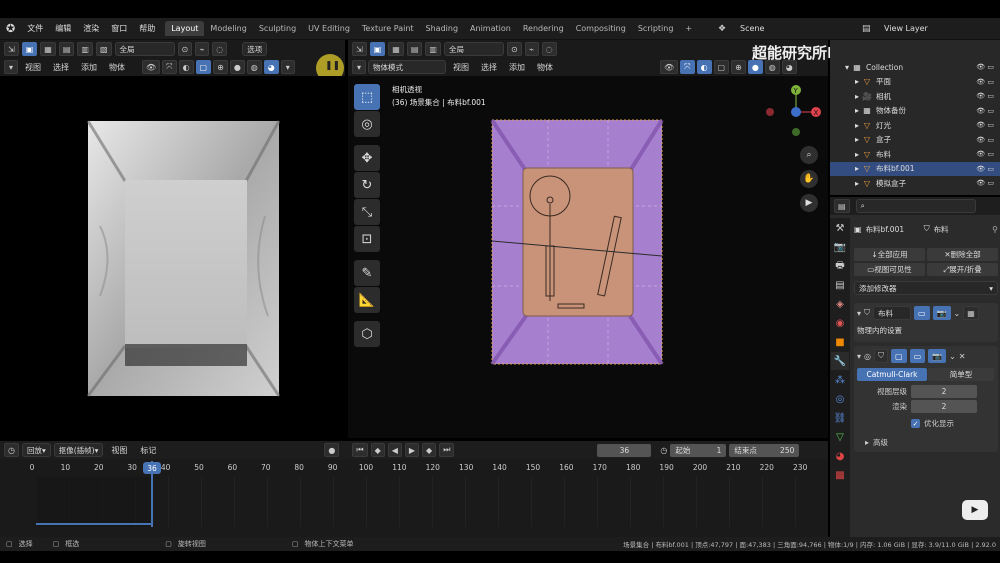 Image resolution: width=1000 pixels, height=563 pixels. Describe the element at coordinates (840, 456) in the screenshot. I see `material-tab-icon: ◕` at that location.